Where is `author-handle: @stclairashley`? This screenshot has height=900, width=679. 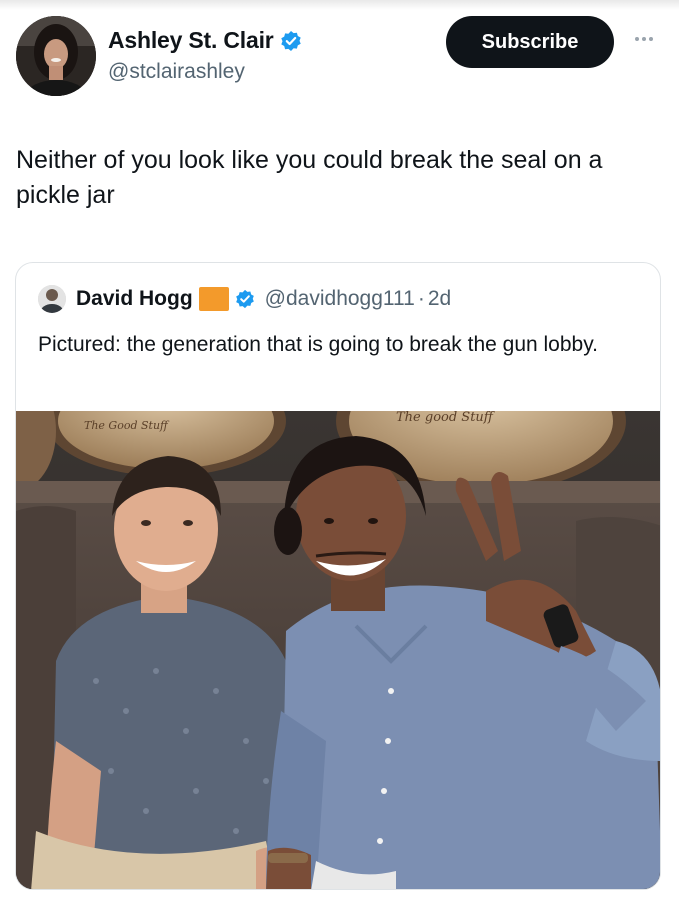
author-handle: @stclairashley is located at coordinates (205, 72).